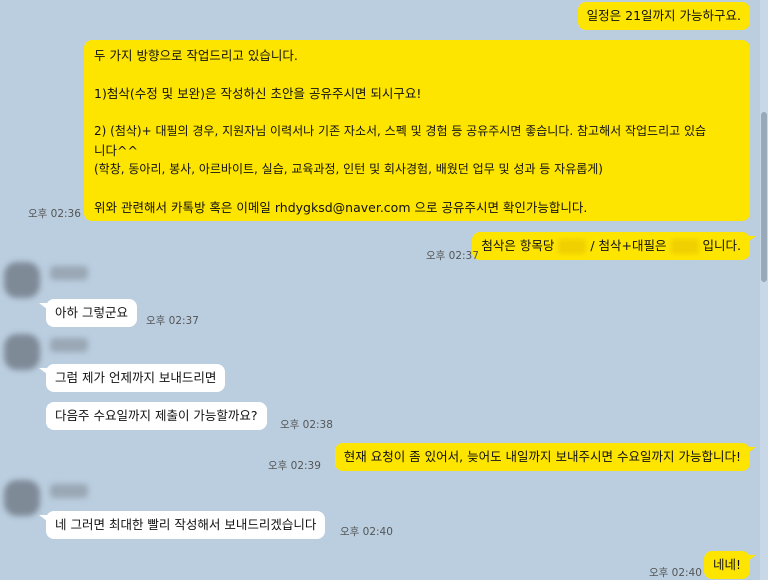  I want to click on my-message-bubble: 네네!, so click(726, 565).